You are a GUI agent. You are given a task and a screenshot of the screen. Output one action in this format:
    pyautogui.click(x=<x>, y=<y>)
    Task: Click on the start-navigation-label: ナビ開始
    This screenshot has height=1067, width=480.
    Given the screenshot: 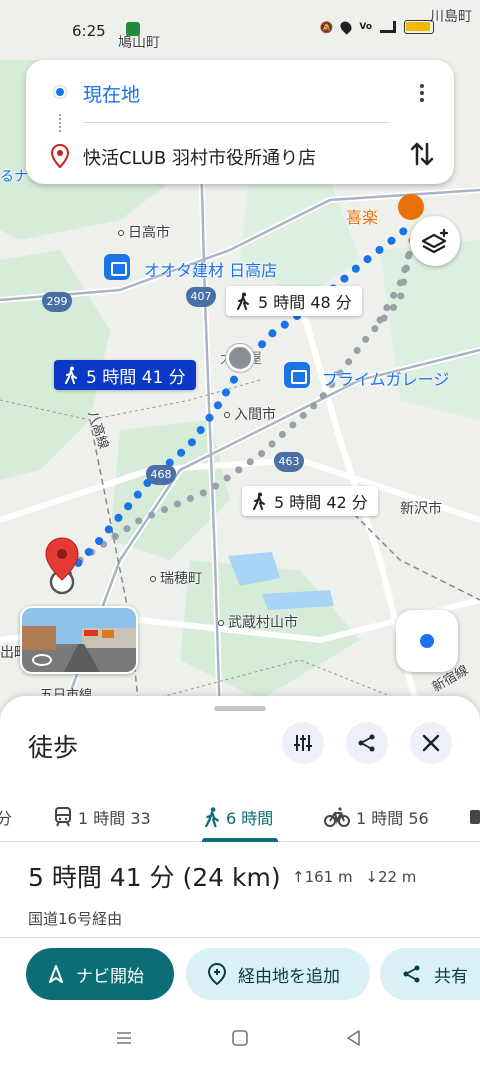 What is the action you would take?
    pyautogui.click(x=110, y=976)
    